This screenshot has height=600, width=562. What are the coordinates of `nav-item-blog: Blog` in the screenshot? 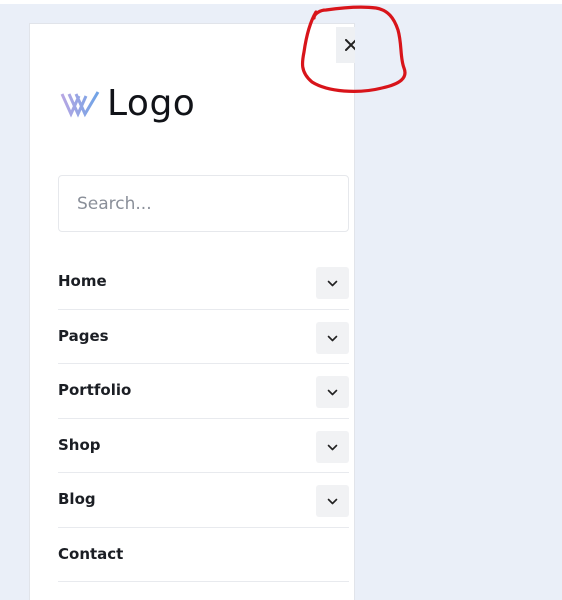 It's located at (203, 500).